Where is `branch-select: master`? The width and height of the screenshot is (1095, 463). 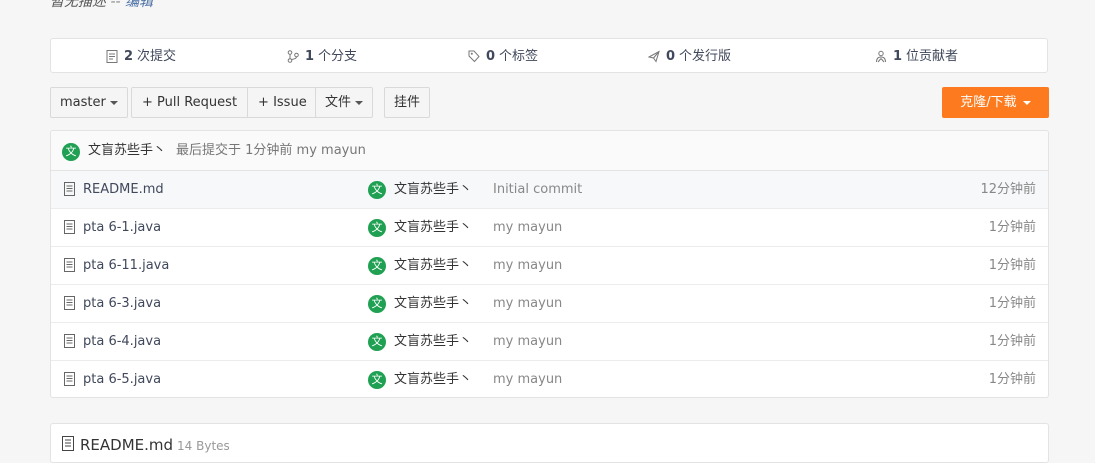 branch-select: master is located at coordinates (89, 102).